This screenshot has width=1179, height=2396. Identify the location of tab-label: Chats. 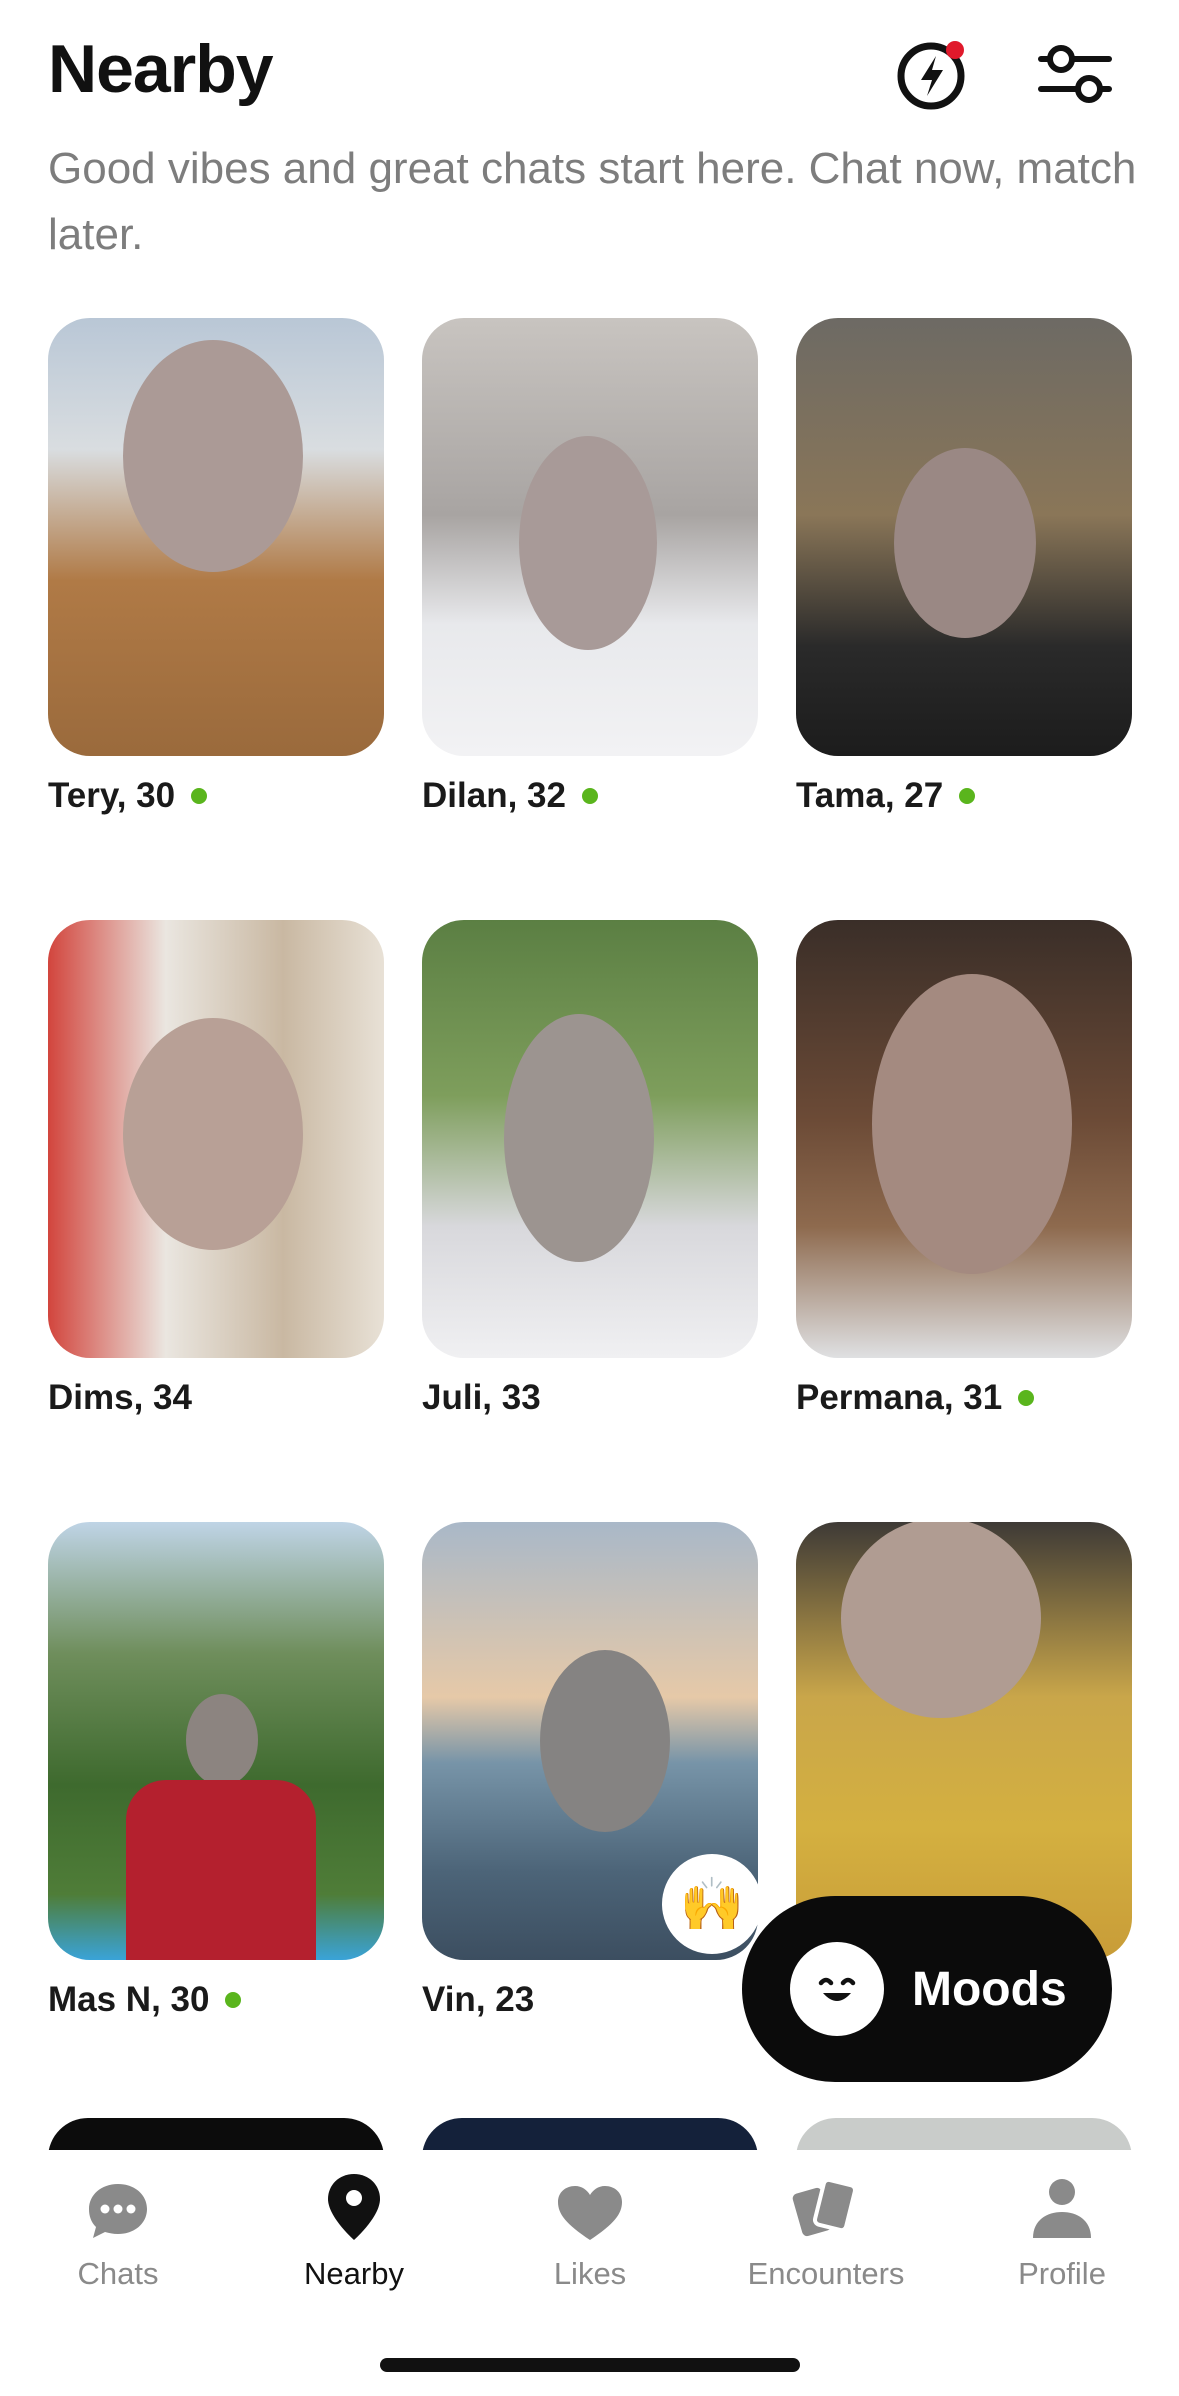
(118, 2273).